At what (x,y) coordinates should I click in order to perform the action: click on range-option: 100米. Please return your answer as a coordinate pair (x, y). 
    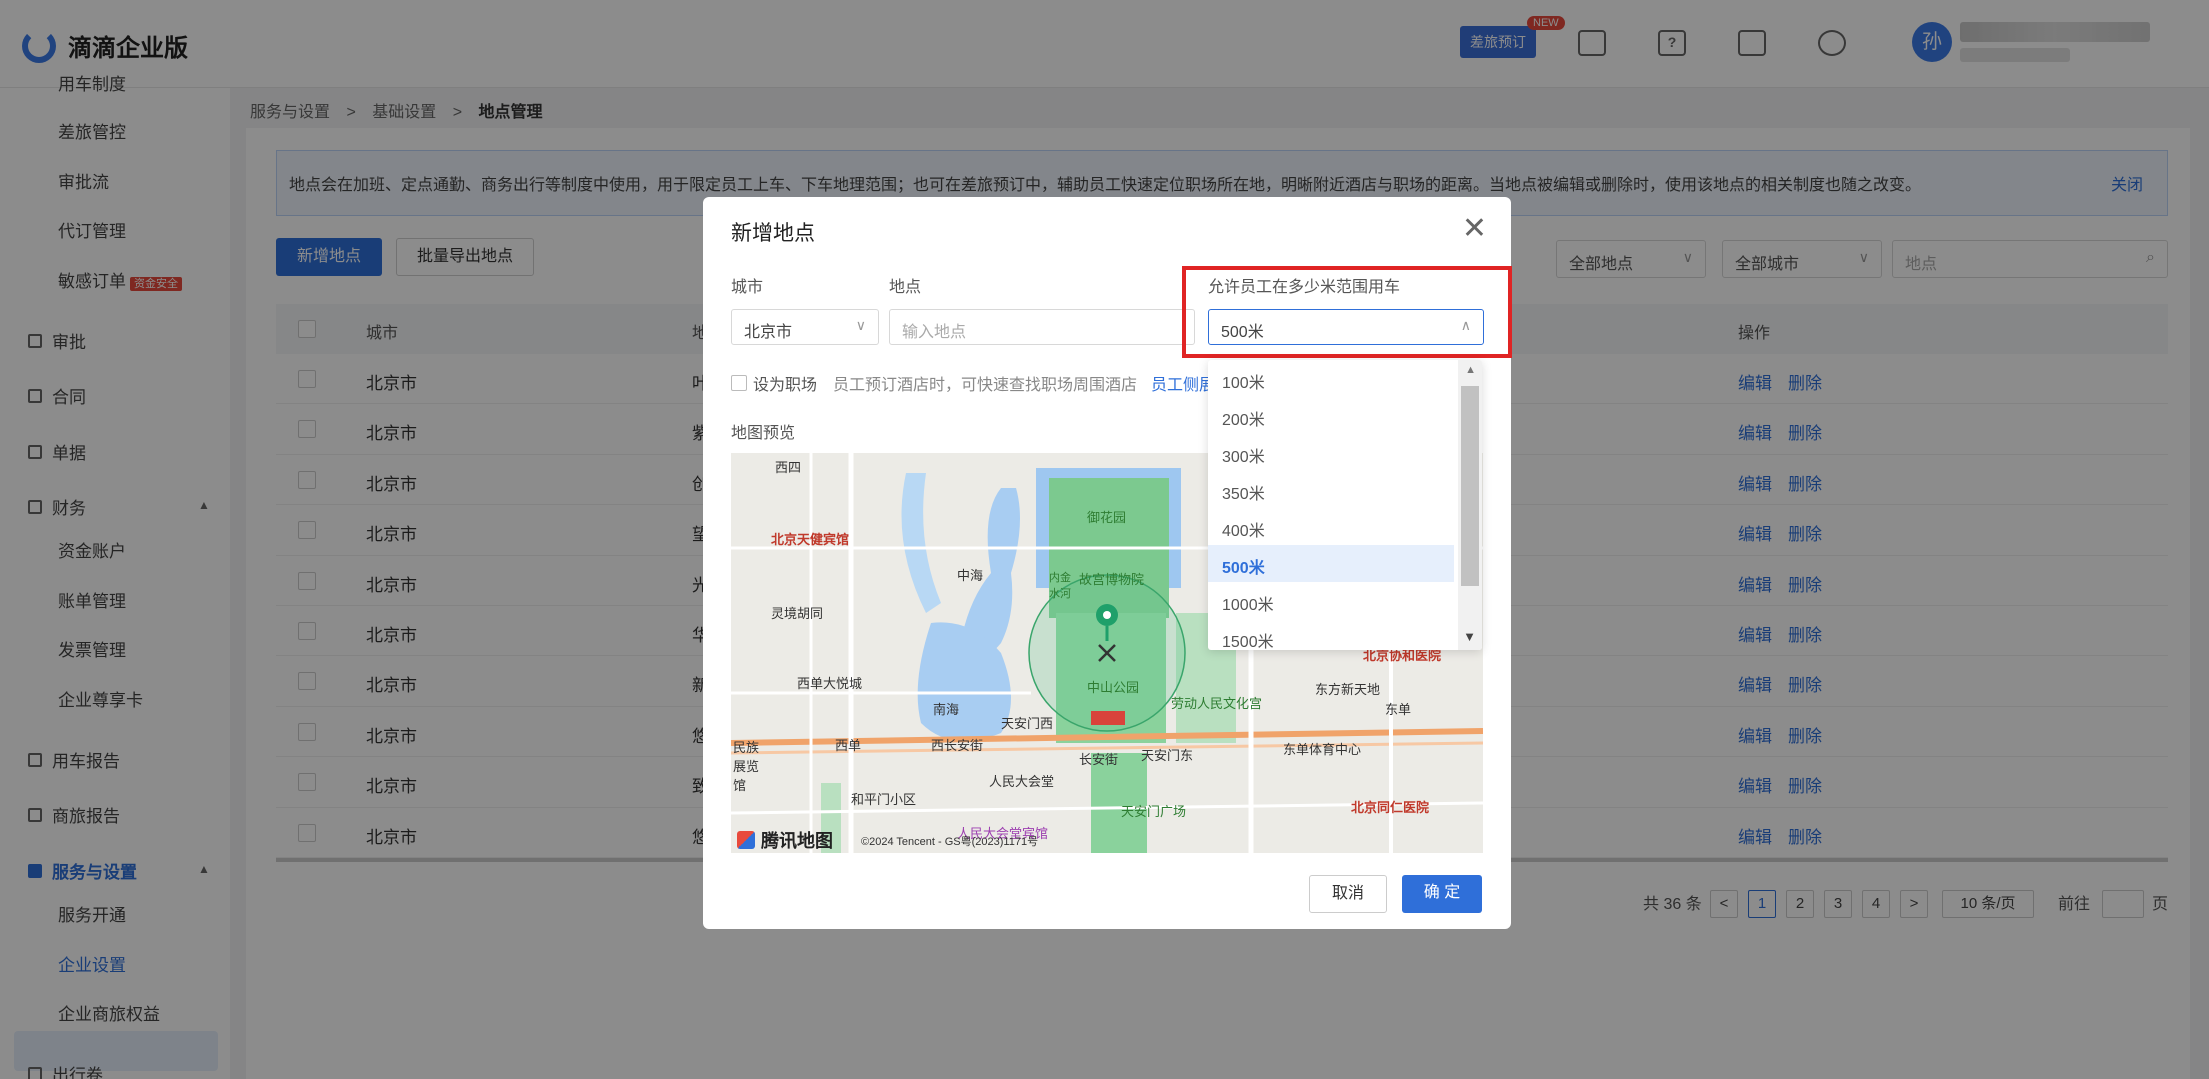
    Looking at the image, I should click on (1331, 378).